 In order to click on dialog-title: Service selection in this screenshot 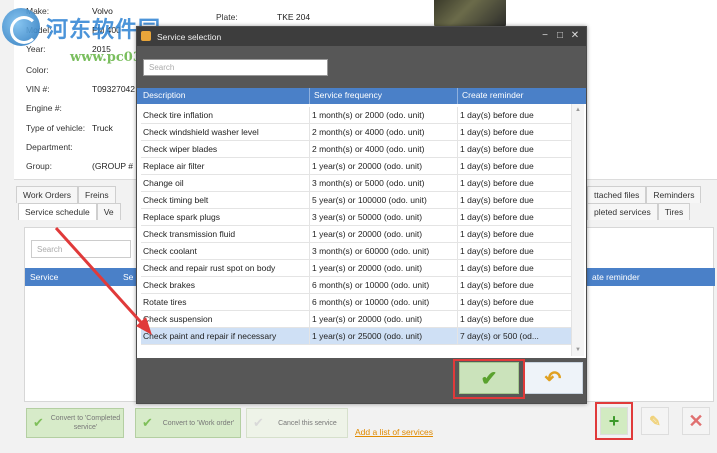, I will do `click(189, 37)`.